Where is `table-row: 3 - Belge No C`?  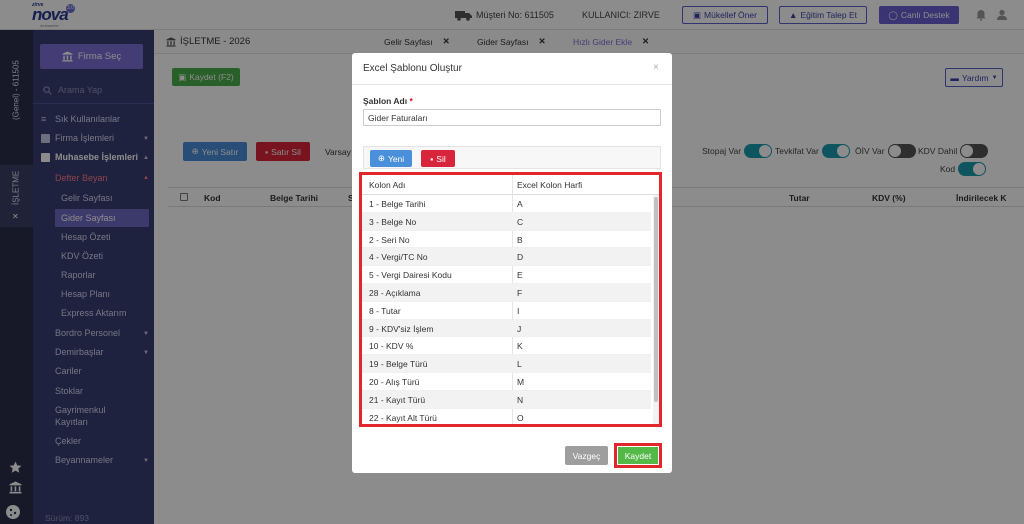 table-row: 3 - Belge No C is located at coordinates (506, 221).